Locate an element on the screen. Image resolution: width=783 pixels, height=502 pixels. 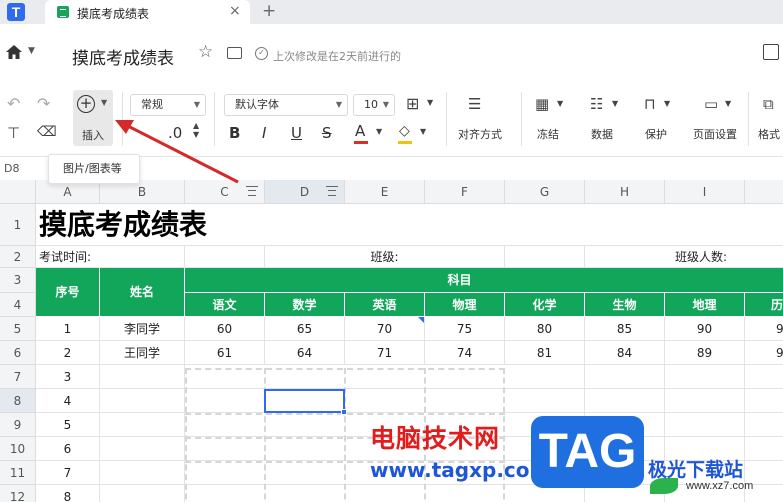
score-cell: 80 is located at coordinates (545, 329).